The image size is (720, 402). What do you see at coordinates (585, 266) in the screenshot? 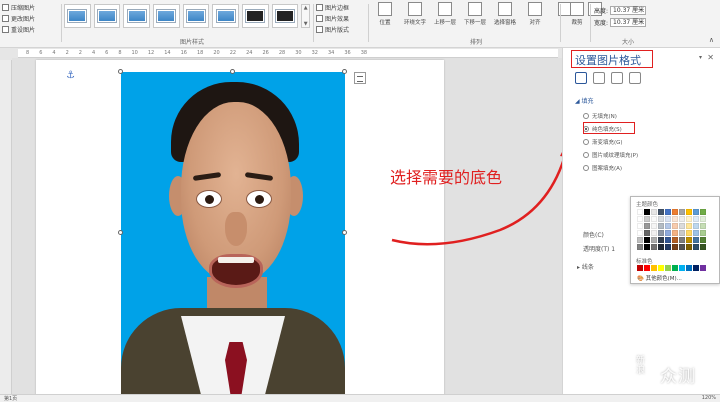
I see `line-section-header: ▸ 线条` at bounding box center [585, 266].